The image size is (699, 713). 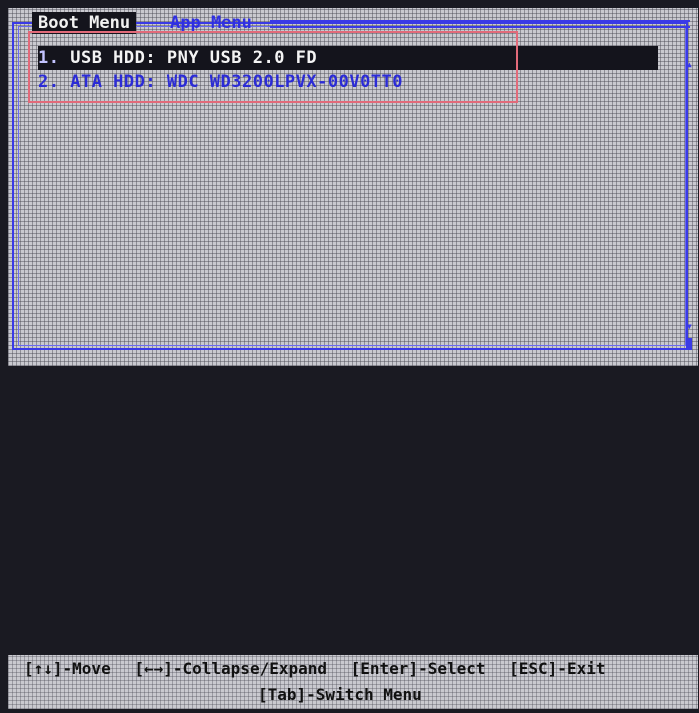 What do you see at coordinates (418, 668) in the screenshot?
I see `help-select: [Enter]-Select` at bounding box center [418, 668].